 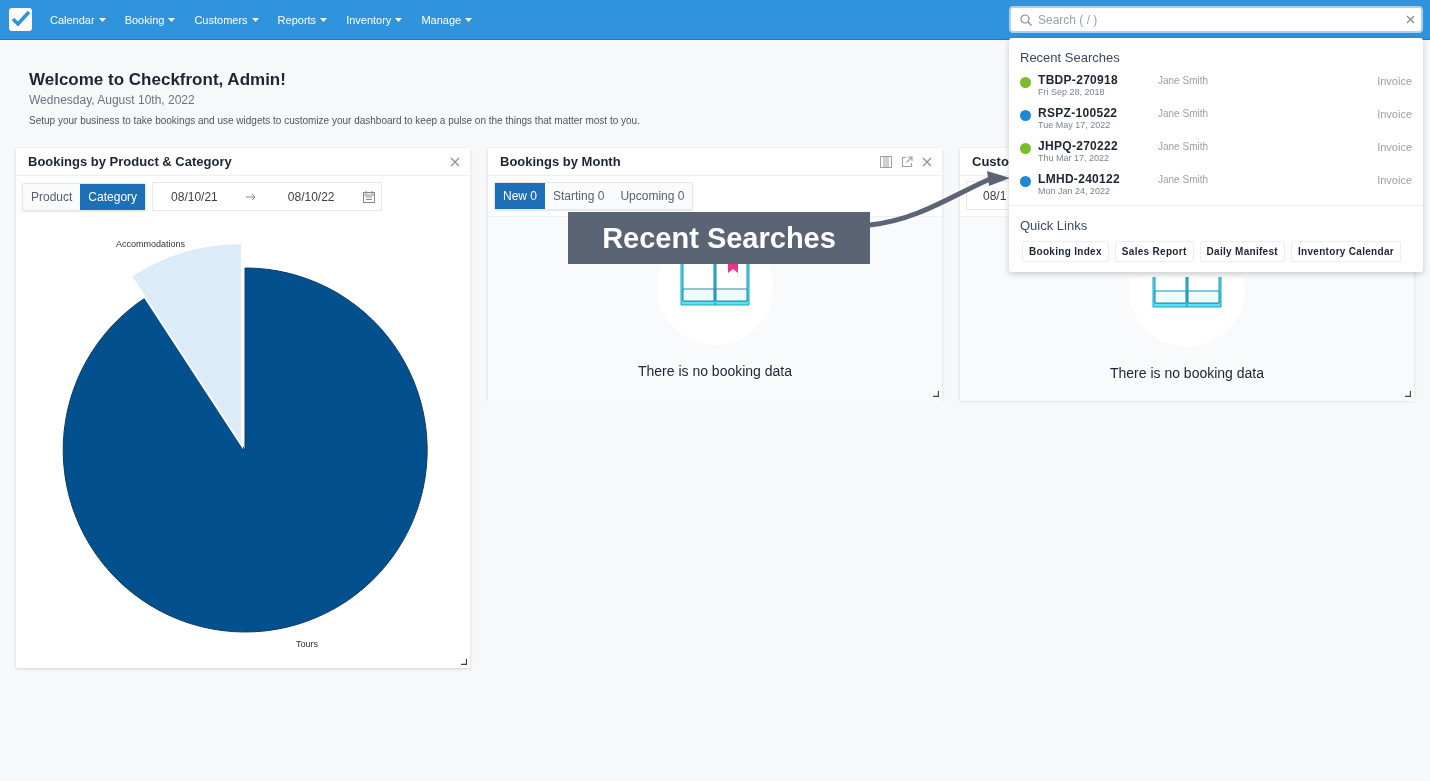 I want to click on booking-code: LMHD-240122, so click(x=1098, y=179).